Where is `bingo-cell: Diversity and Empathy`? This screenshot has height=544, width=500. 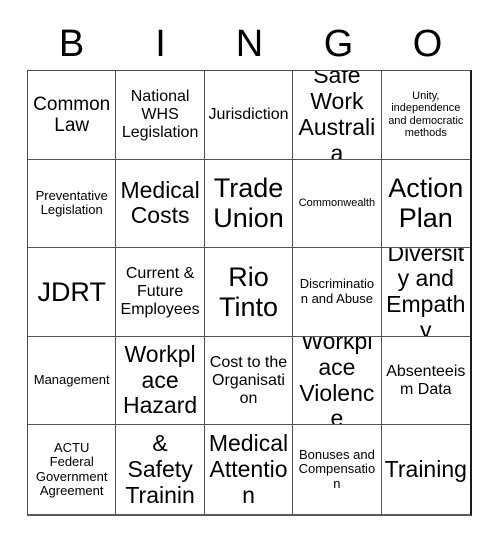
bingo-cell: Diversity and Empathy is located at coordinates (425, 292).